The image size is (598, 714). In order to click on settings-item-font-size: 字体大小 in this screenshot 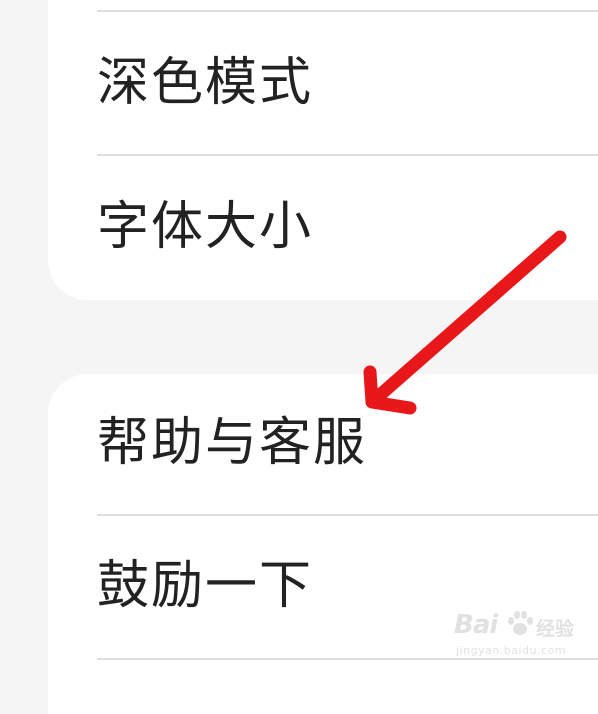, I will do `click(337, 227)`.